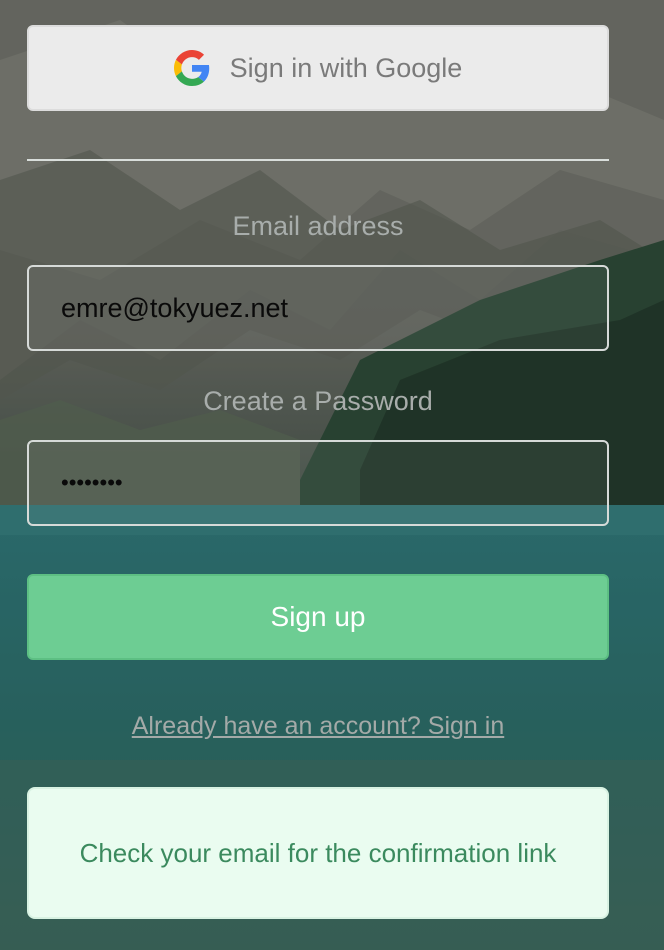 The height and width of the screenshot is (950, 664). Describe the element at coordinates (318, 308) in the screenshot. I see `email-field: emre@tokyuez.net` at that location.